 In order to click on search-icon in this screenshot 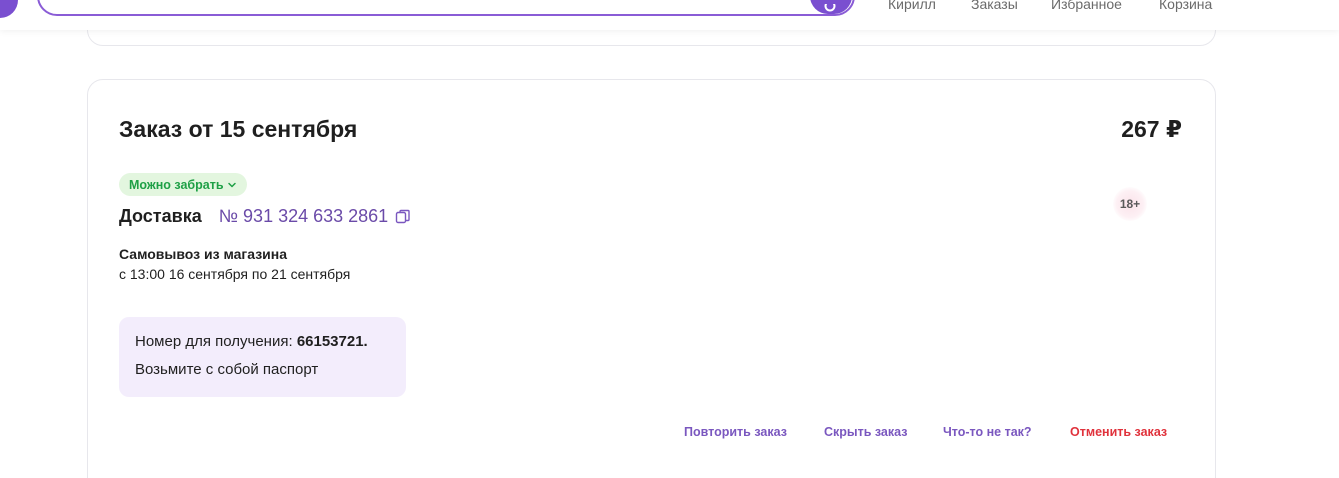, I will do `click(830, 8)`.